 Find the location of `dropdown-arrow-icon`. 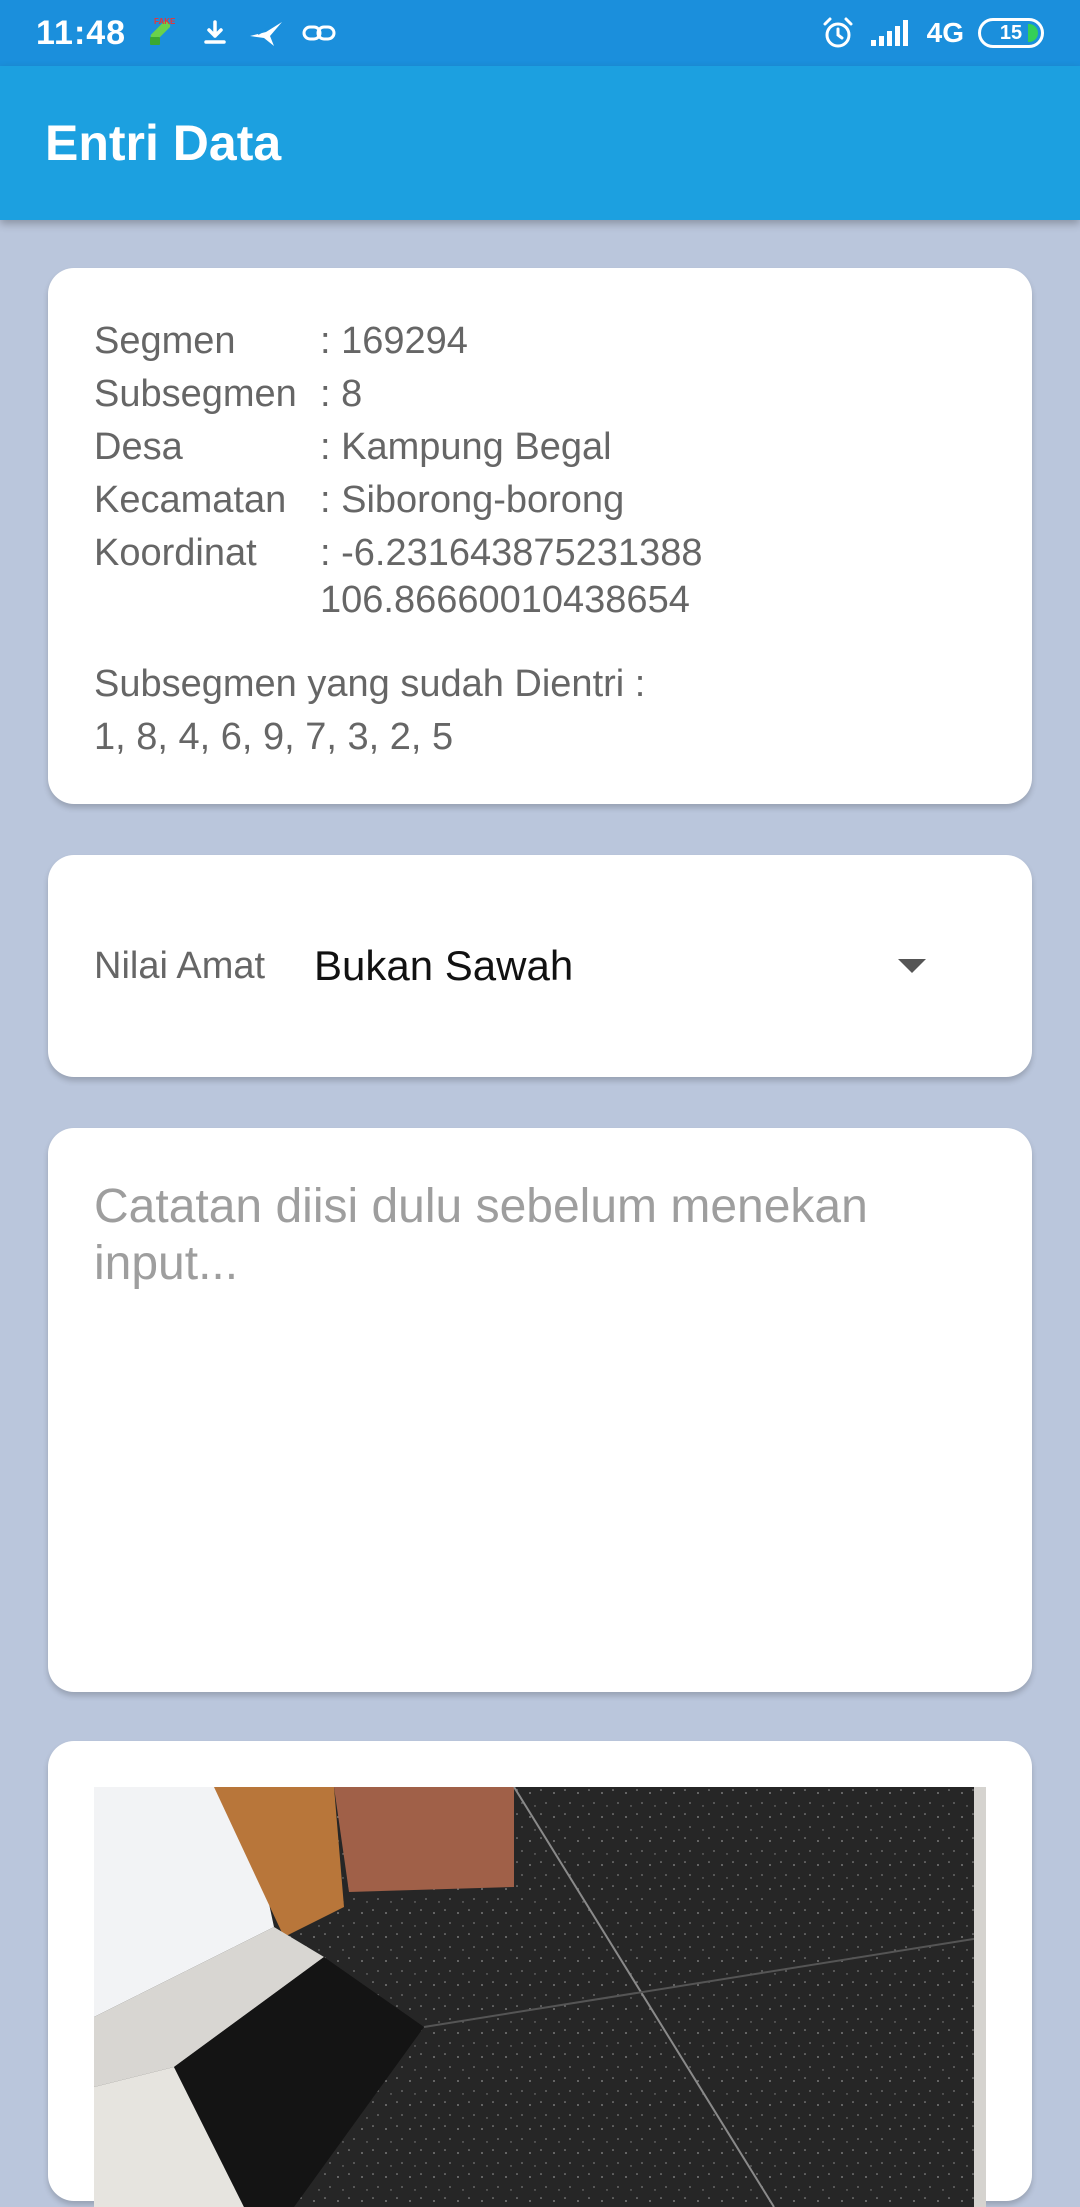

dropdown-arrow-icon is located at coordinates (912, 966).